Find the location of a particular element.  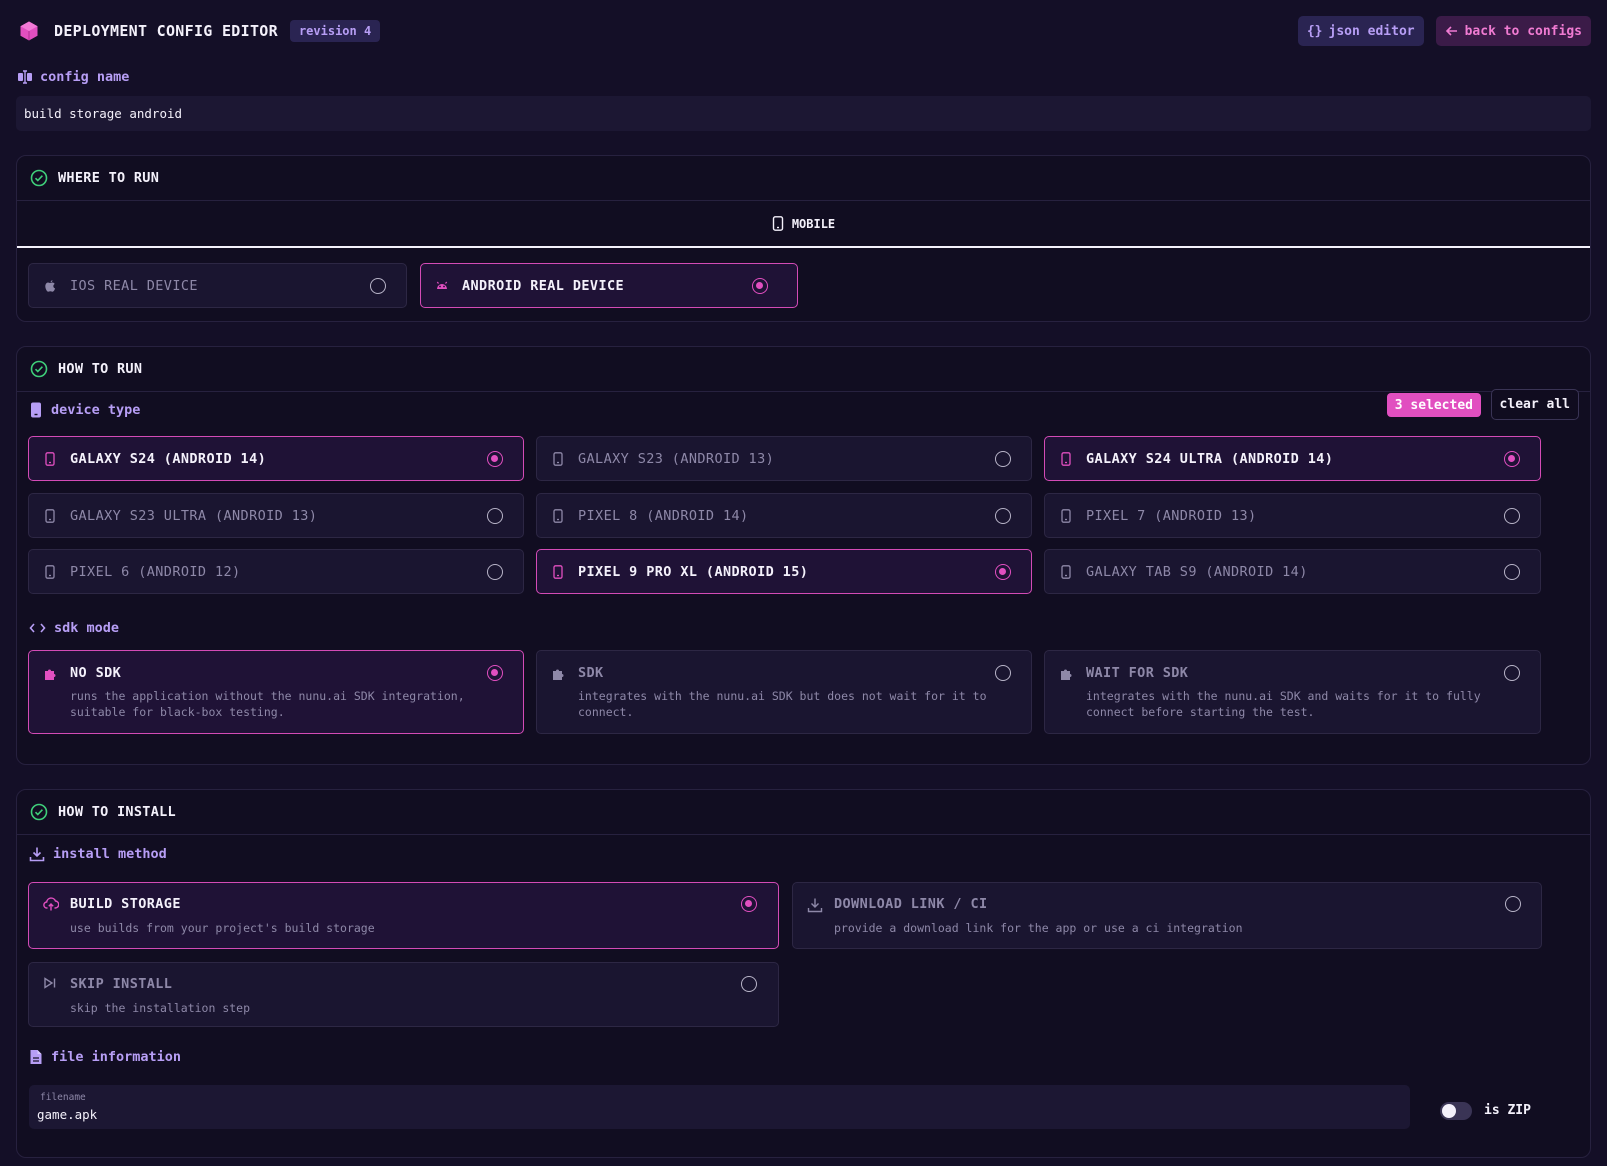

device-type-label: device type is located at coordinates (96, 410).